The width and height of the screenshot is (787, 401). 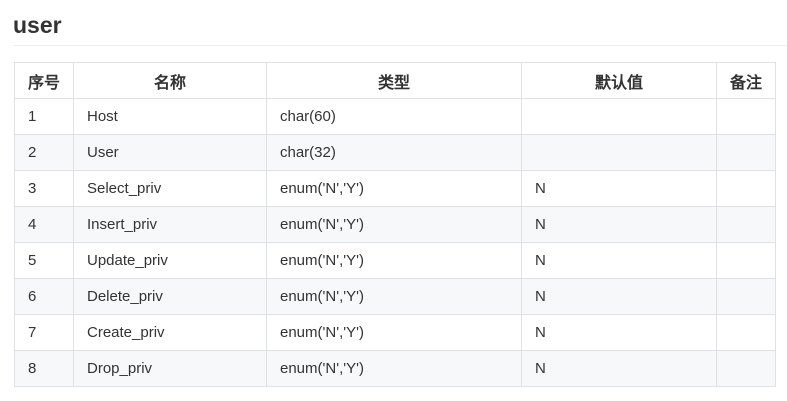 What do you see at coordinates (44, 224) in the screenshot?
I see `cell-index: 4` at bounding box center [44, 224].